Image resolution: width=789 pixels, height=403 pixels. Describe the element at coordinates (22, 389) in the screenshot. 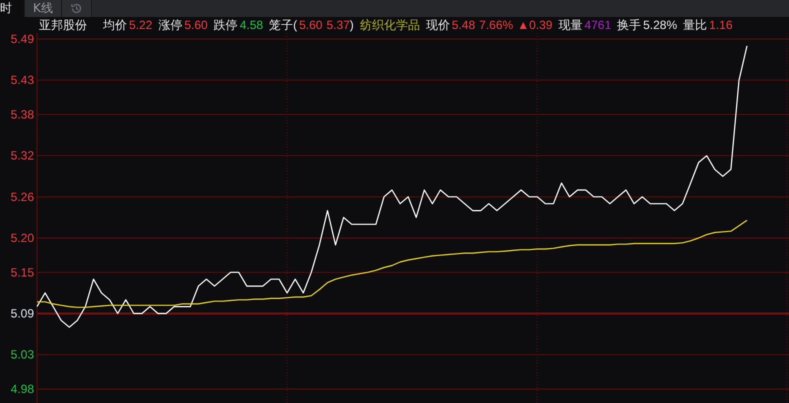

I see `axis-label: 4.98` at that location.